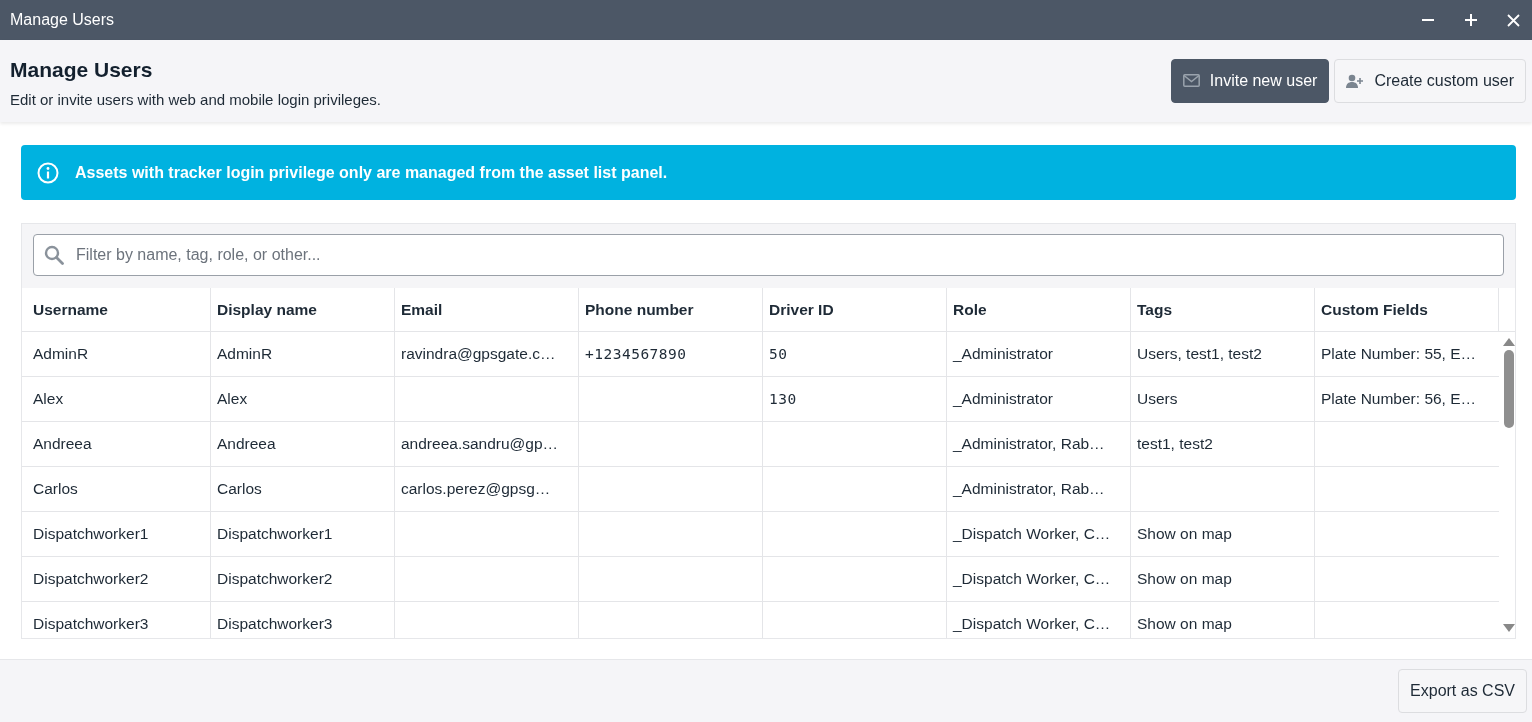  What do you see at coordinates (1223, 309) in the screenshot?
I see `column-header: Tags` at bounding box center [1223, 309].